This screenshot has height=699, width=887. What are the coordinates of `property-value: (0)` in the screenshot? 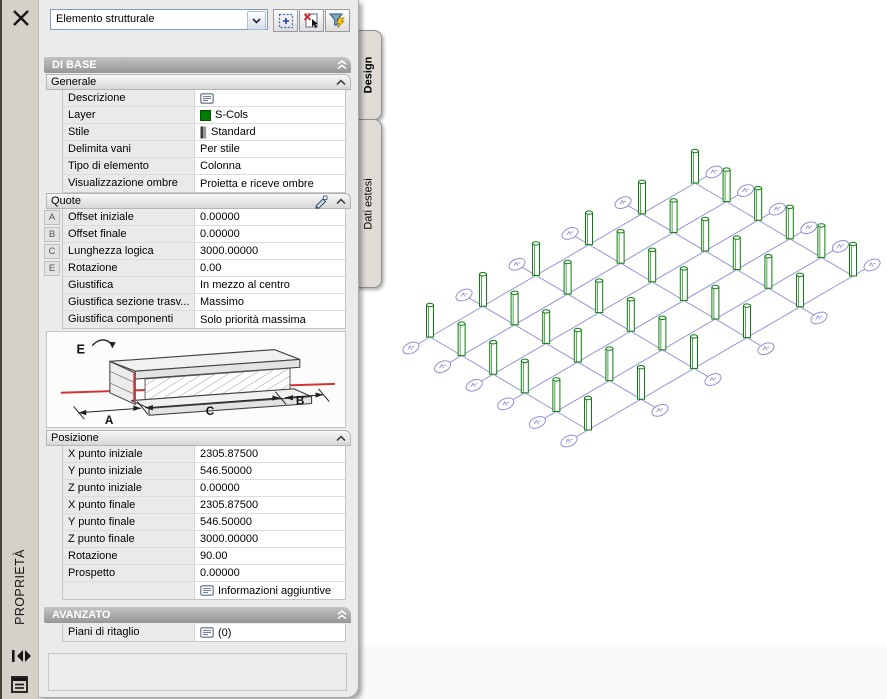 It's located at (270, 632).